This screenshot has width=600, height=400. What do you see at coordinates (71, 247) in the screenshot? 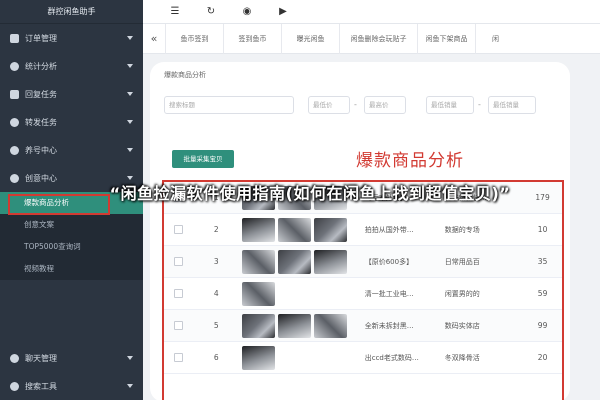
I see `sidebar-subitem-top-keywords: TOP5000查询词` at bounding box center [71, 247].